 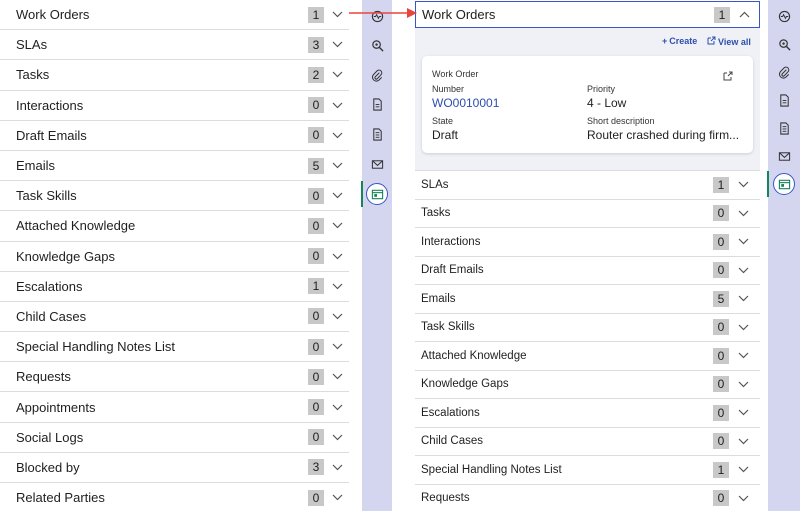 What do you see at coordinates (174, 45) in the screenshot?
I see `left-list-item-slas: SLAs 3` at bounding box center [174, 45].